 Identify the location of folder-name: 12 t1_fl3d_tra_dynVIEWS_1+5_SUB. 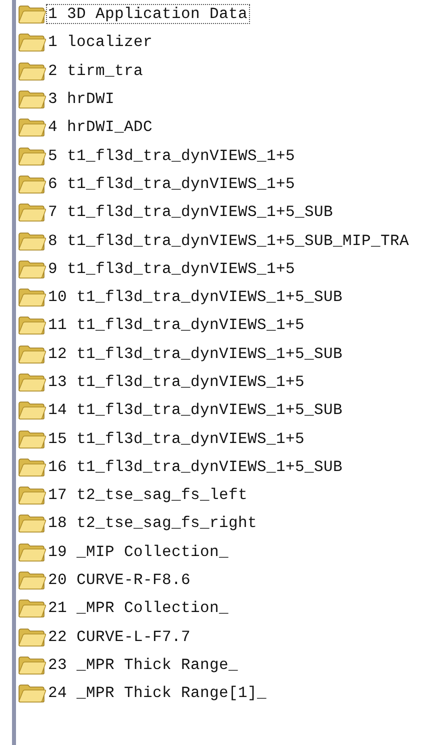
(195, 354).